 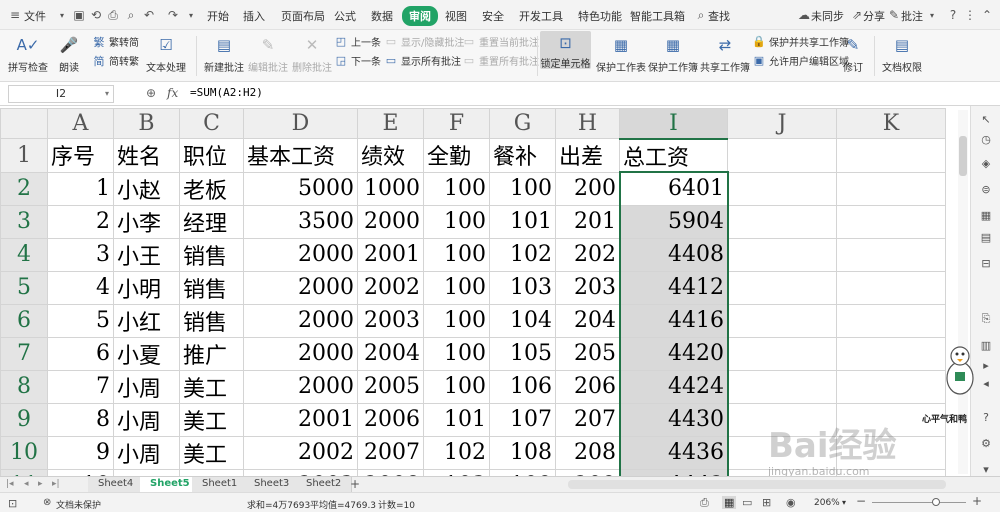 I want to click on count-status: 计数=10, so click(x=396, y=504).